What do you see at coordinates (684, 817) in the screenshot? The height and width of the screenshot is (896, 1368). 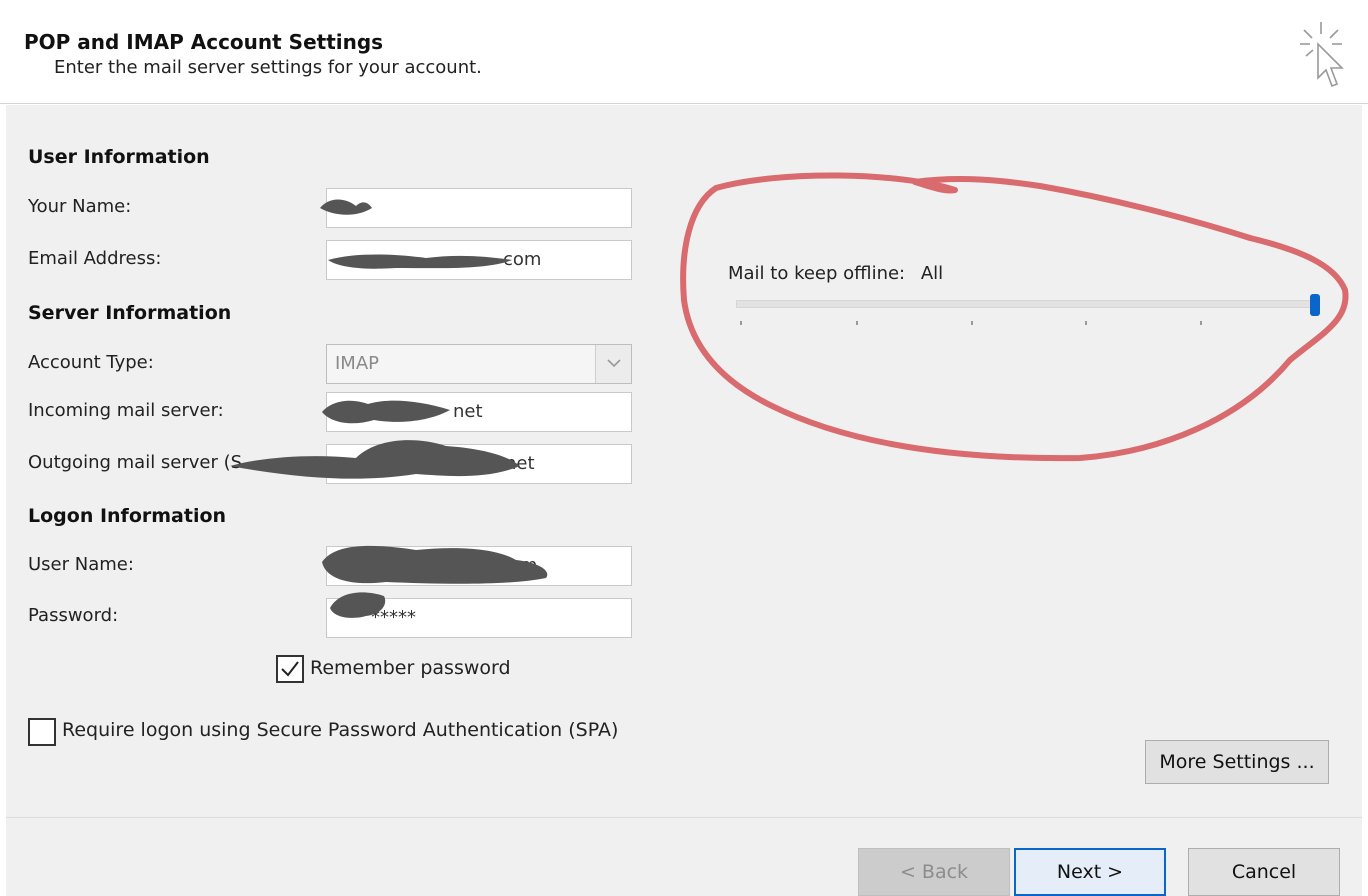 I see `footer-divider` at bounding box center [684, 817].